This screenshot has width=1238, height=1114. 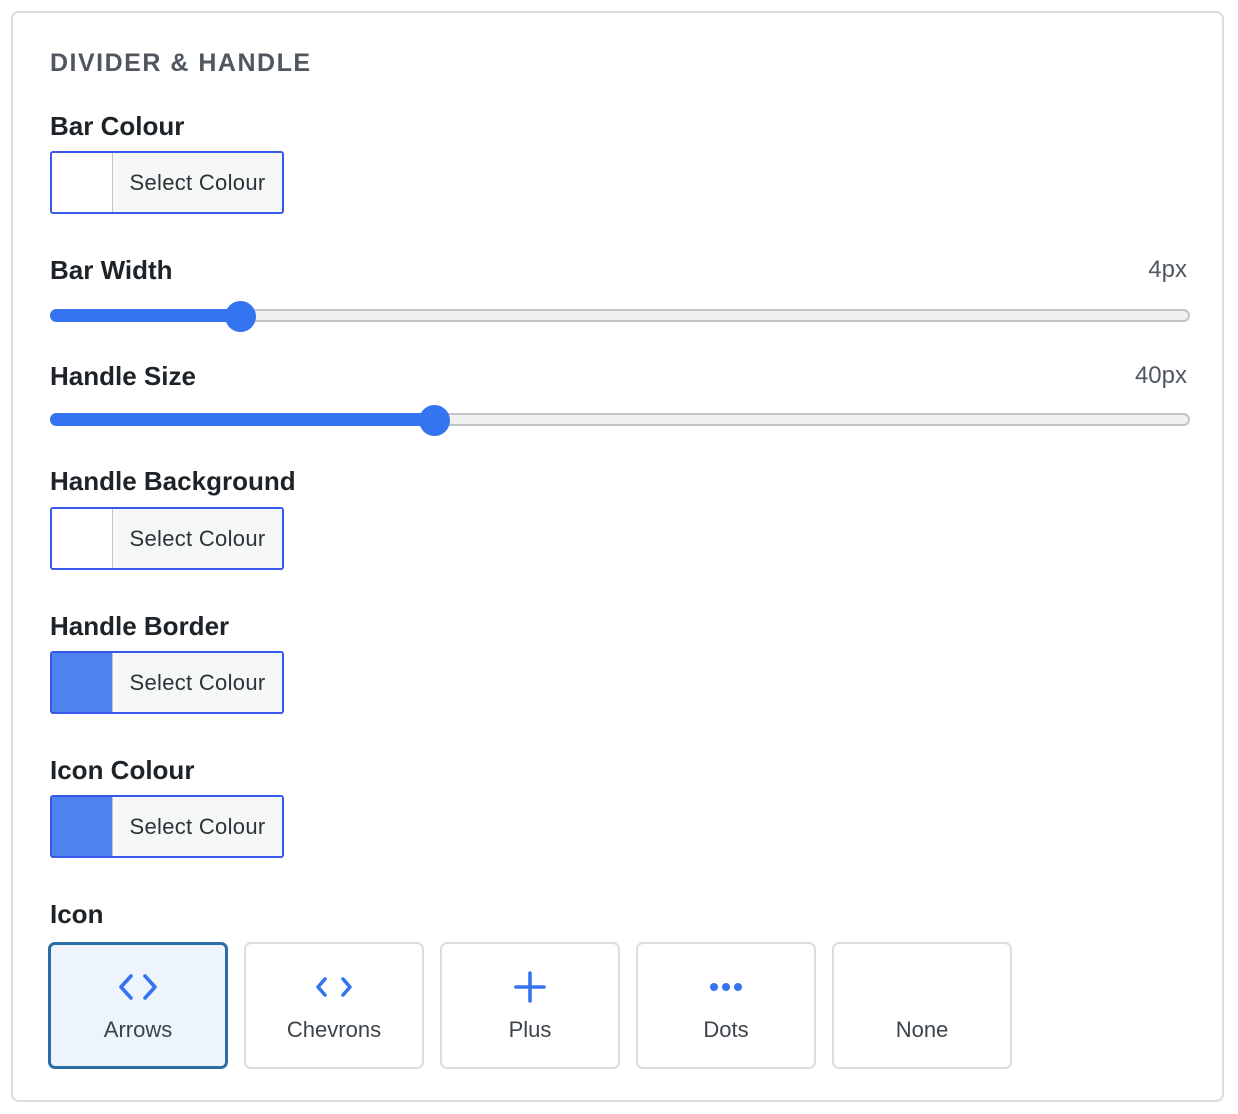 What do you see at coordinates (122, 770) in the screenshot?
I see `icon-colour-label: Icon Colour` at bounding box center [122, 770].